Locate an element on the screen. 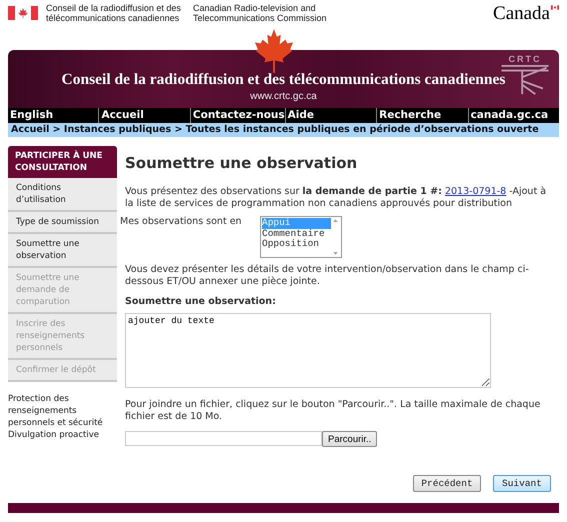 Image resolution: width=567 pixels, height=522 pixels. instructions-text: Vous devez présenter les détails de votre intervention/observation dans le champ ci-dessous ET/OU annexer une pièce jointe. is located at coordinates (327, 276).